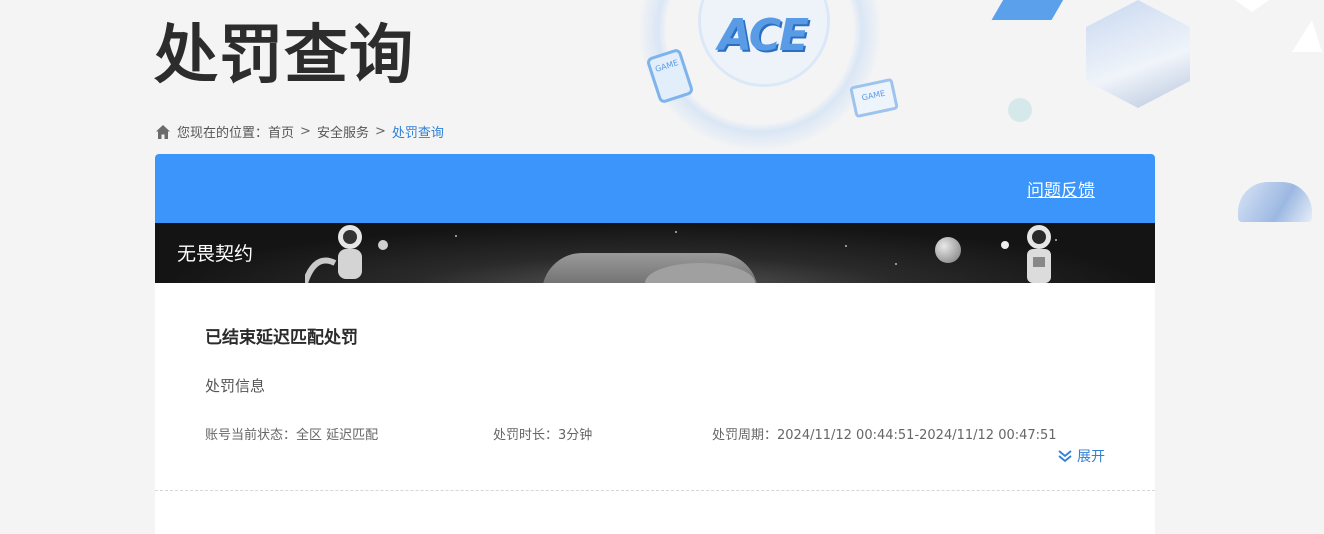 This screenshot has width=1324, height=534. I want to click on home-icon, so click(163, 131).